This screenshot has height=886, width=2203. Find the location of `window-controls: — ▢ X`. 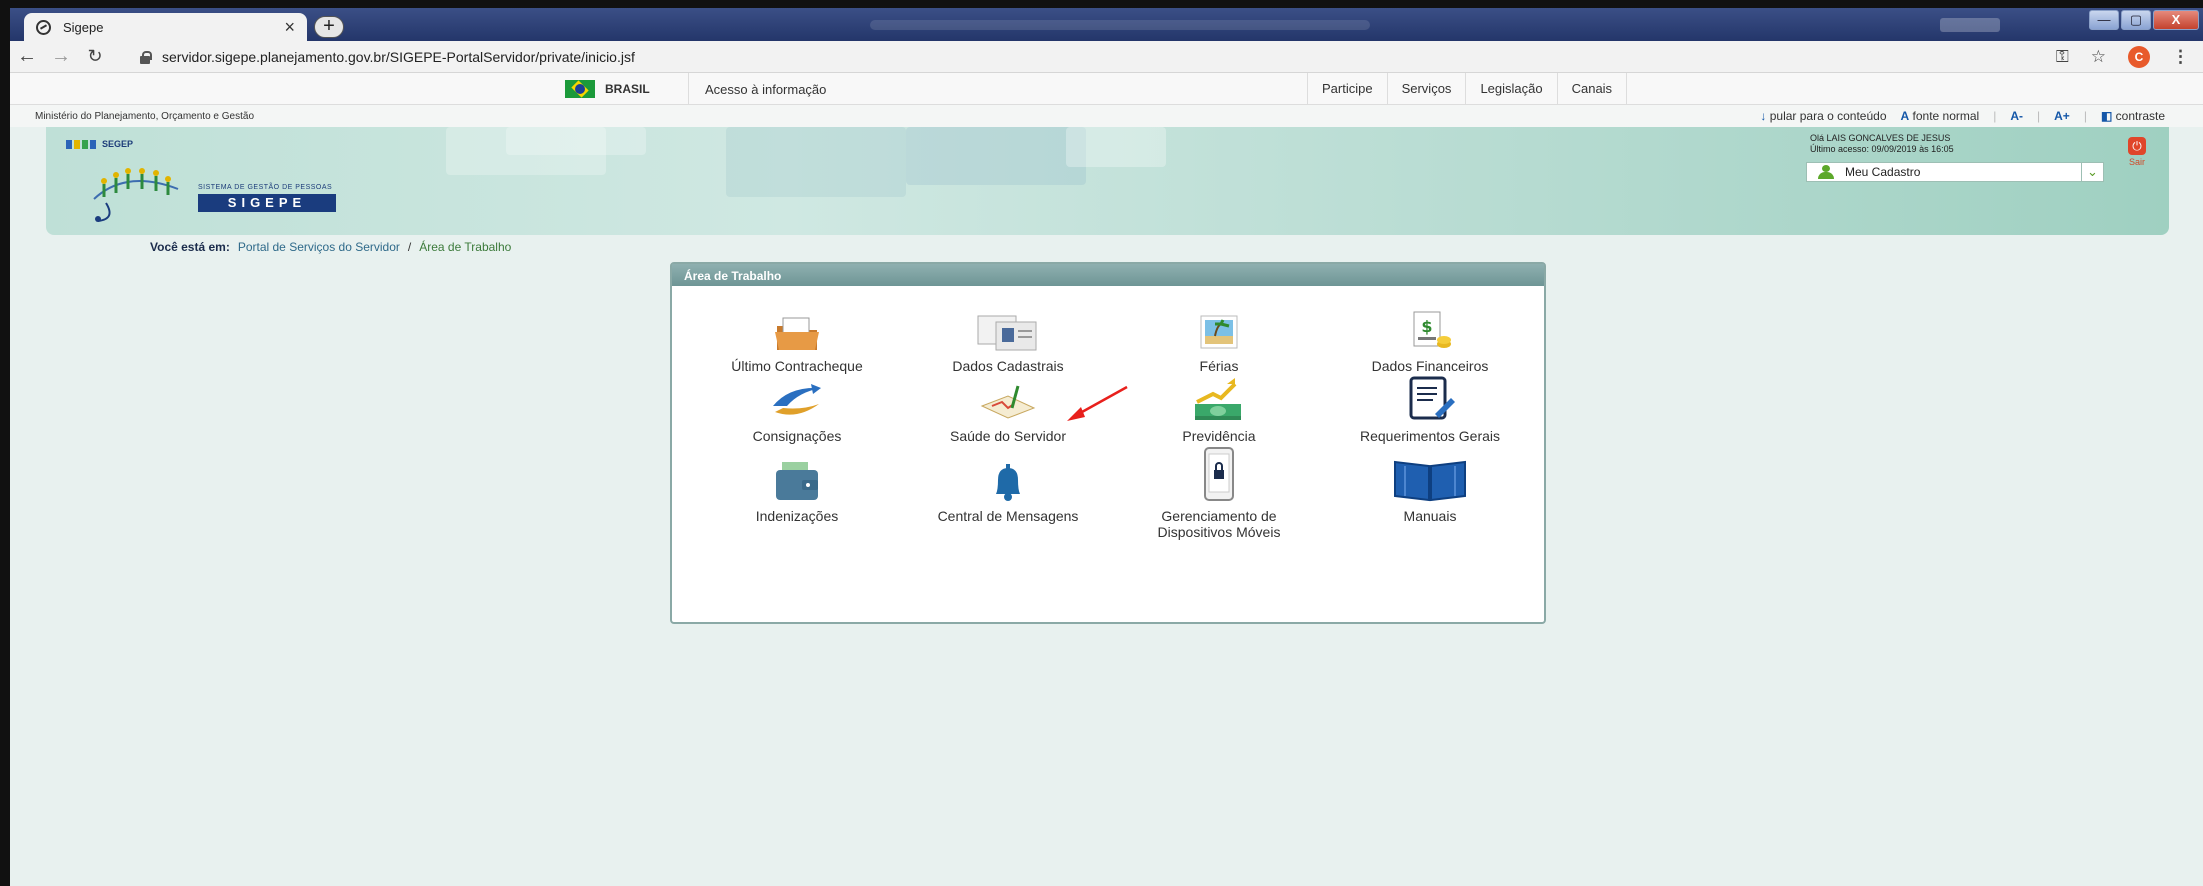

window-controls: — ▢ X is located at coordinates (2144, 20).